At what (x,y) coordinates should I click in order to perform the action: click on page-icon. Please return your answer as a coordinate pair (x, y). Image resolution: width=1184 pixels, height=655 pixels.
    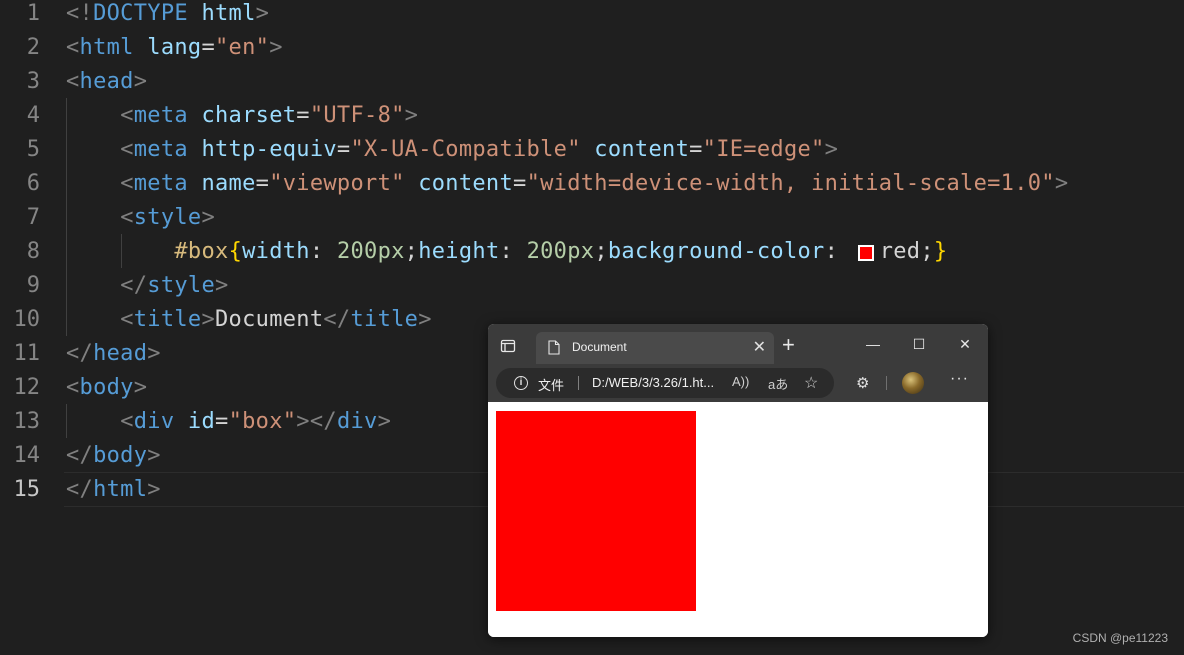
    Looking at the image, I should click on (554, 347).